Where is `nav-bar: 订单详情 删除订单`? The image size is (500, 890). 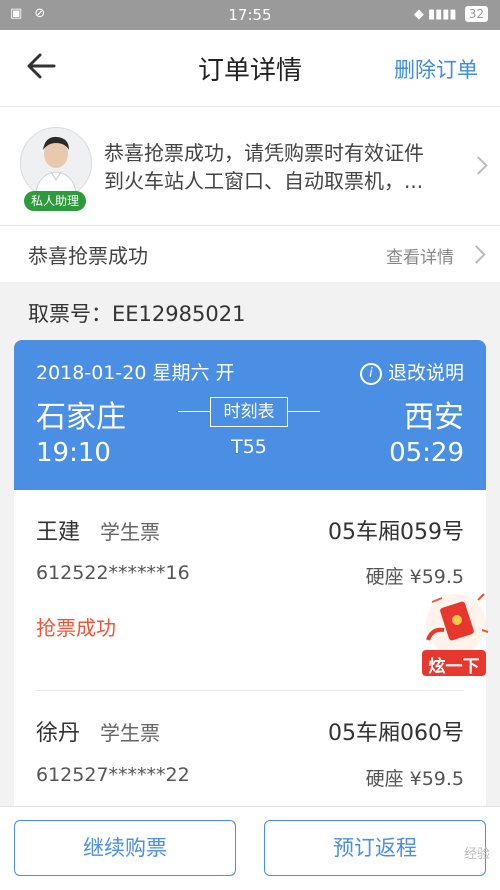
nav-bar: 订单详情 删除订单 is located at coordinates (250, 68).